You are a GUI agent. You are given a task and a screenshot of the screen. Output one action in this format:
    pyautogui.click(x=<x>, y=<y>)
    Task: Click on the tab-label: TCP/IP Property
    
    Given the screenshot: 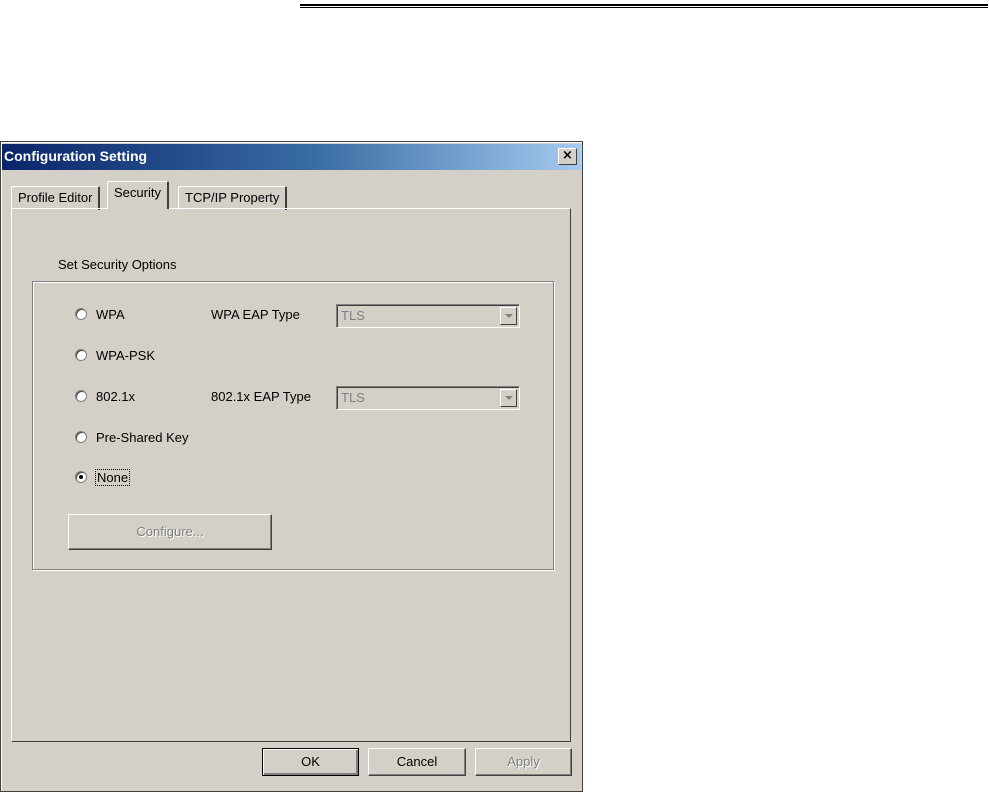 What is the action you would take?
    pyautogui.click(x=232, y=197)
    